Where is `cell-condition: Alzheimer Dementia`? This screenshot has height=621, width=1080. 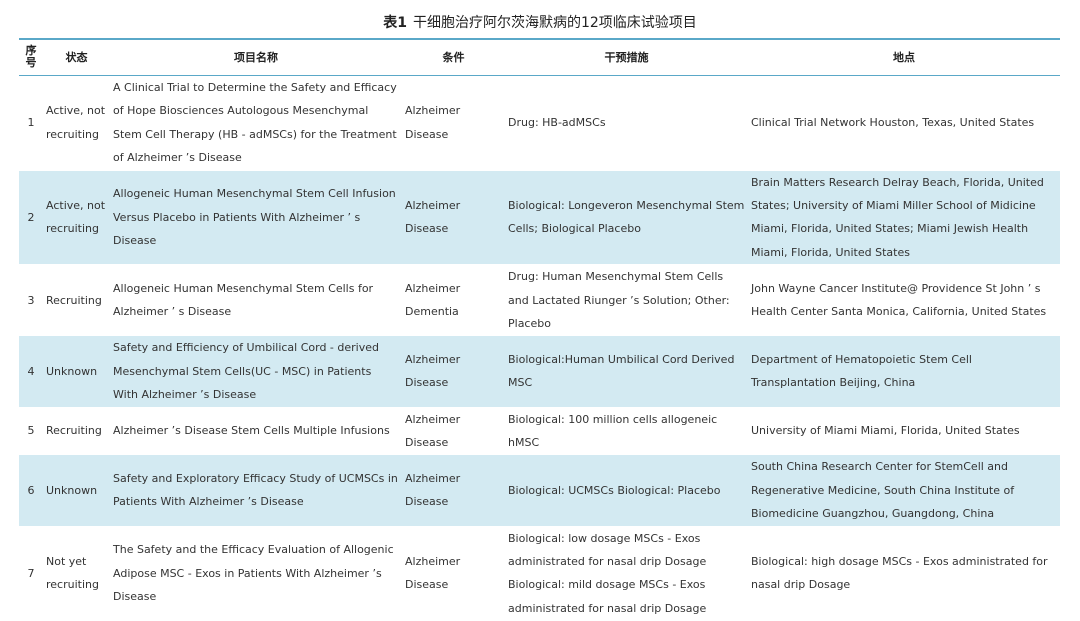 cell-condition: Alzheimer Dementia is located at coordinates (433, 300).